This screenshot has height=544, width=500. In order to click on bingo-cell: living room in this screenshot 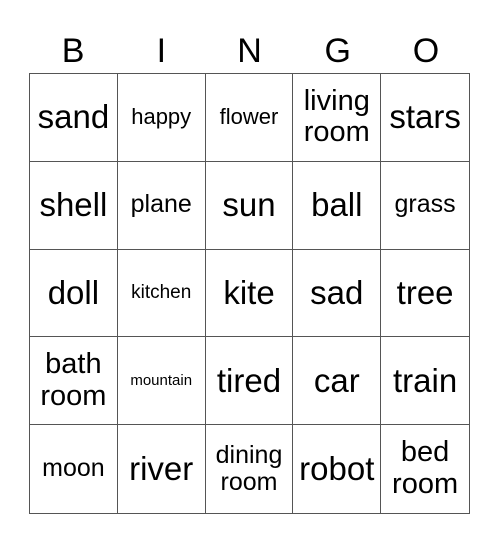, I will do `click(337, 118)`.